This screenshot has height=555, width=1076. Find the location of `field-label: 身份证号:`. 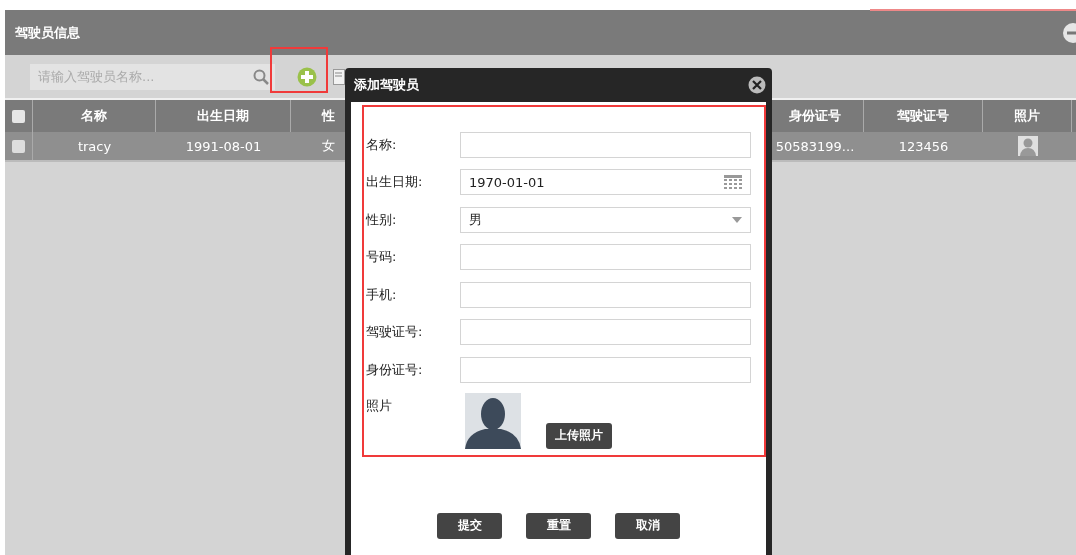

field-label: 身份证号: is located at coordinates (395, 369).